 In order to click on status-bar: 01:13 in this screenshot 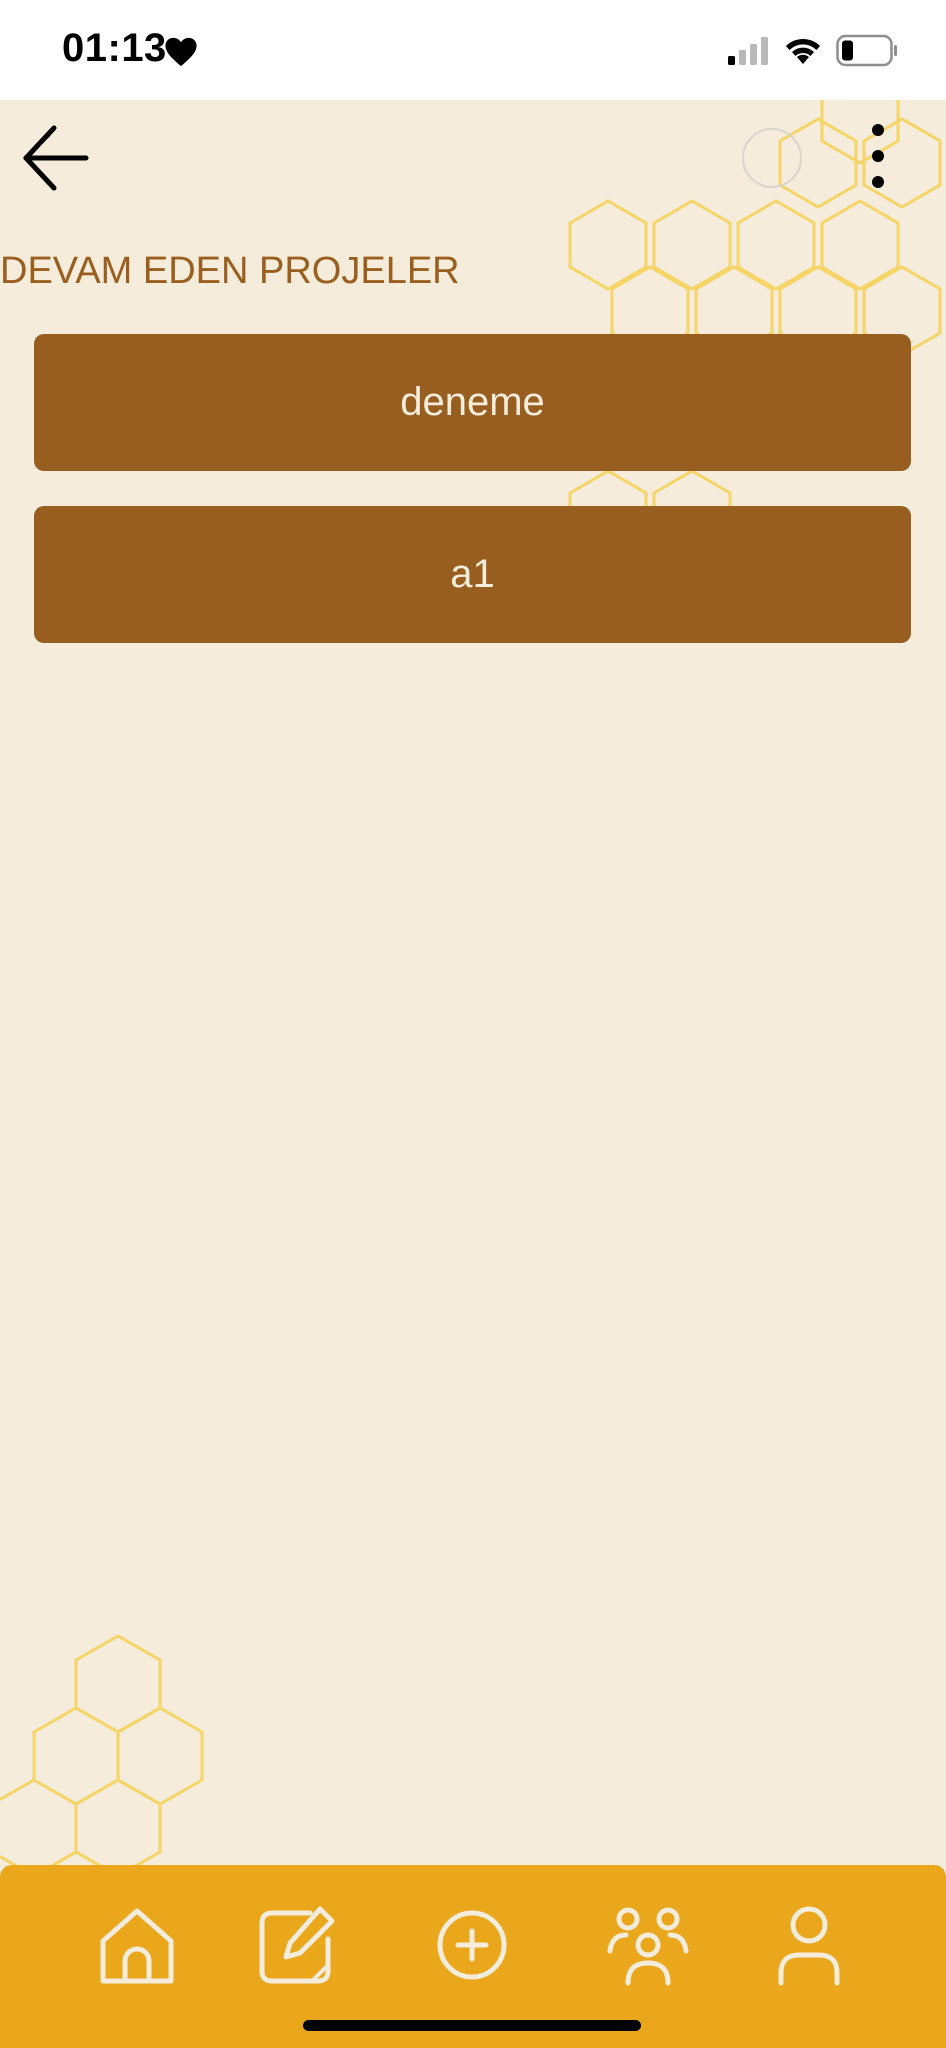, I will do `click(473, 50)`.